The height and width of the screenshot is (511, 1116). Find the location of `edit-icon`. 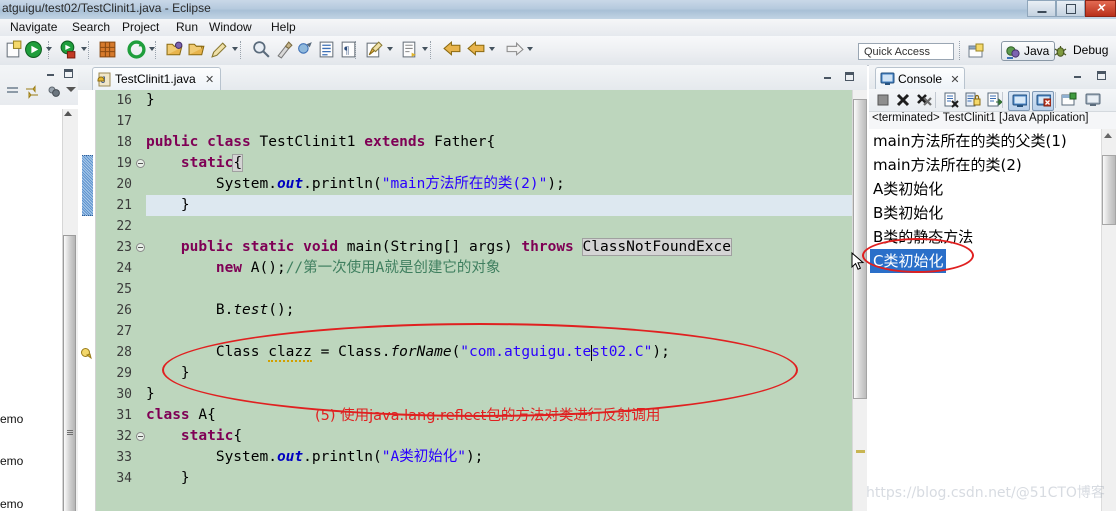

edit-icon is located at coordinates (219, 49).